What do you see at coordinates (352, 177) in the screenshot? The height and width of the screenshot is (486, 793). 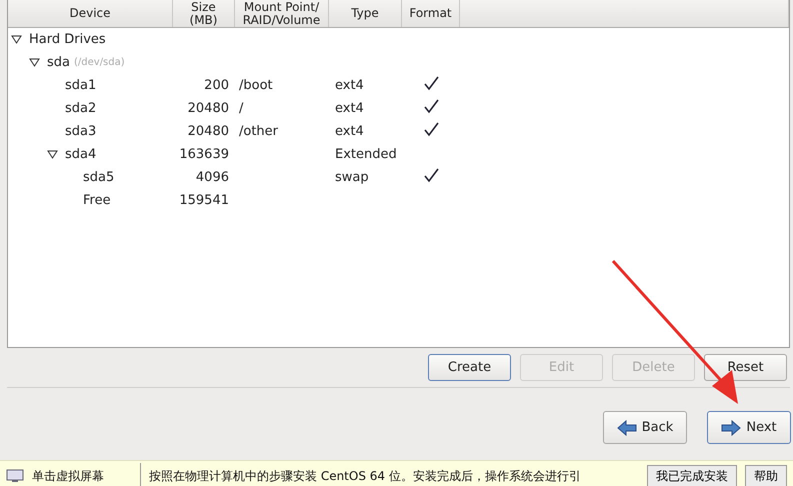 I see `type-cell: swap` at bounding box center [352, 177].